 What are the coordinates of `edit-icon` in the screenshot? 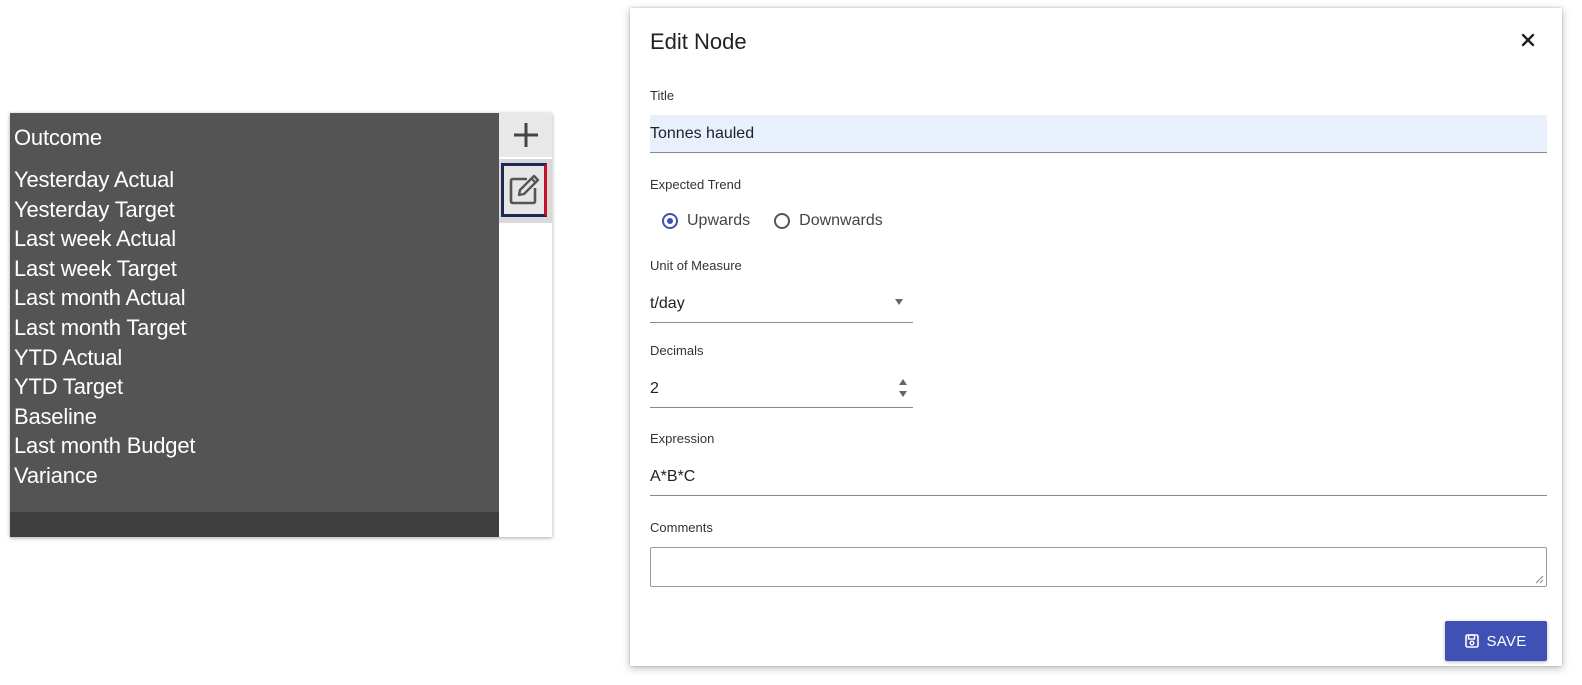 It's located at (524, 189).